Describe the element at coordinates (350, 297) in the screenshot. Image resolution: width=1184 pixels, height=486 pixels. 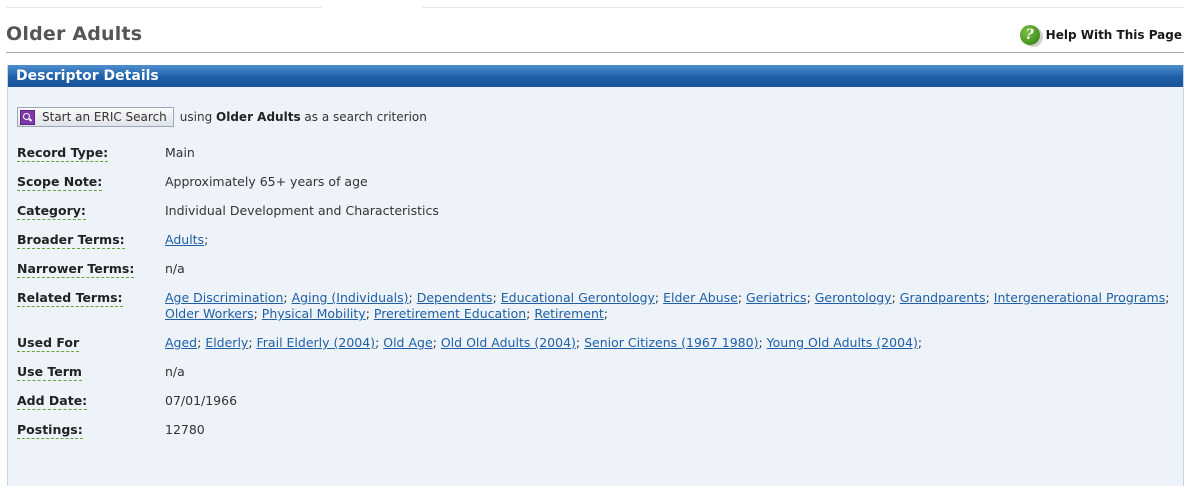
I see `term-link: Aging (Individuals)` at that location.